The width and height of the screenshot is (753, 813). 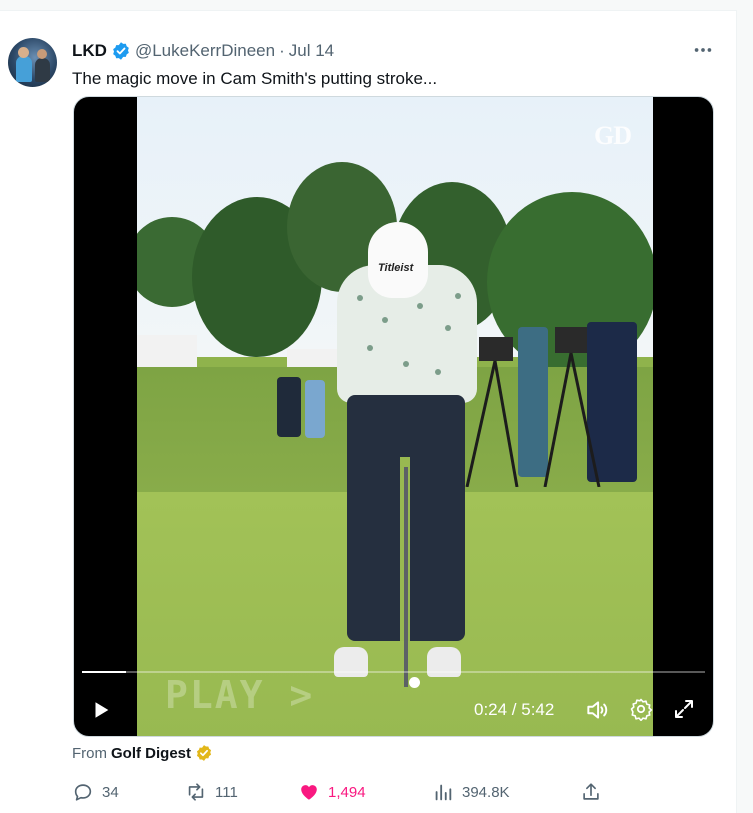 I want to click on author-name: LKD, so click(x=89, y=51).